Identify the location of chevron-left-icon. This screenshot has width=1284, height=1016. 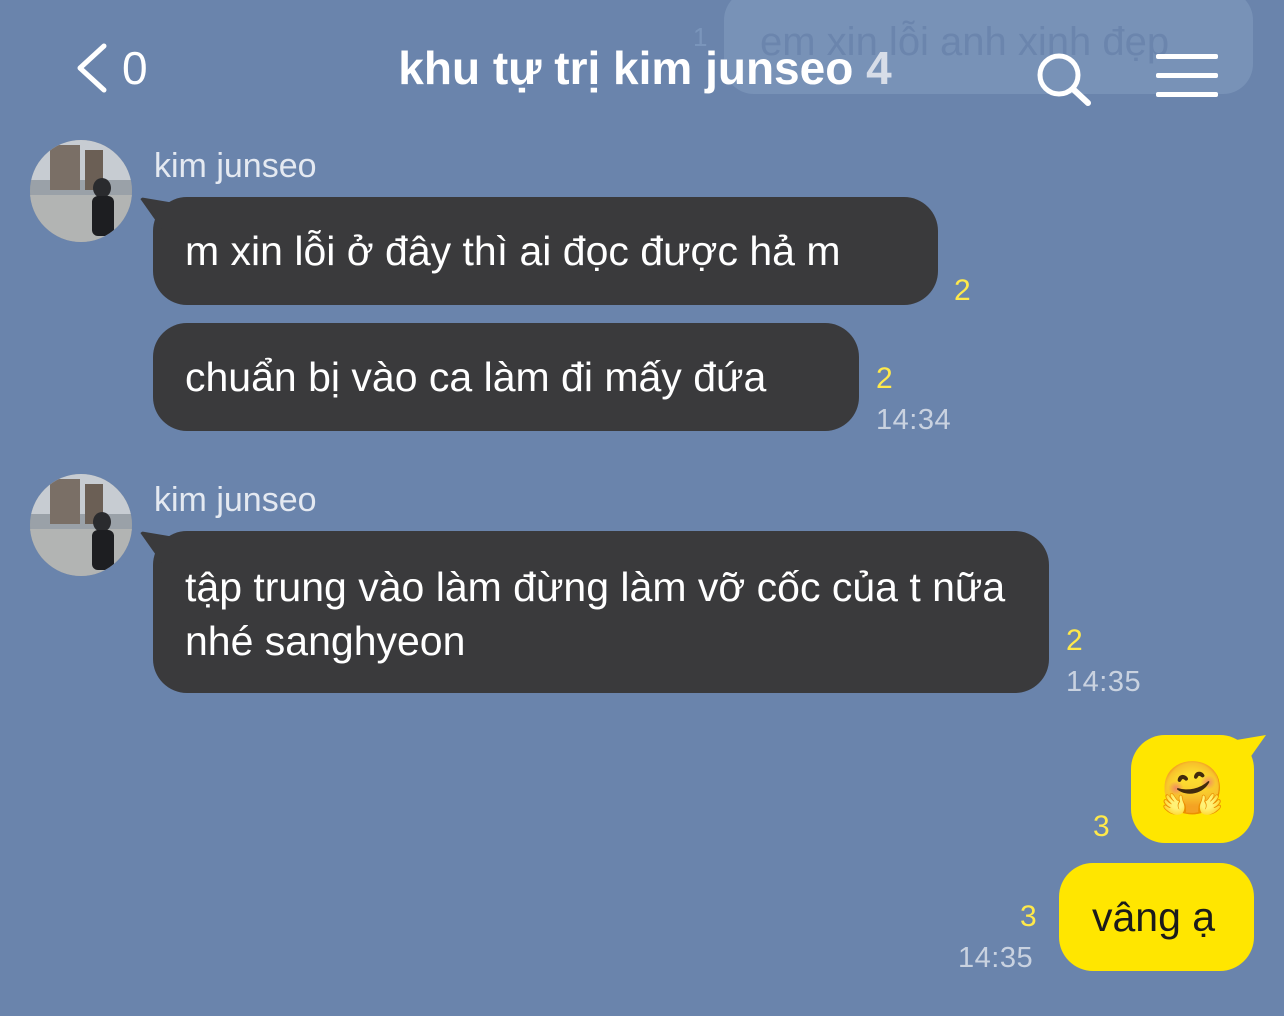
(92, 68).